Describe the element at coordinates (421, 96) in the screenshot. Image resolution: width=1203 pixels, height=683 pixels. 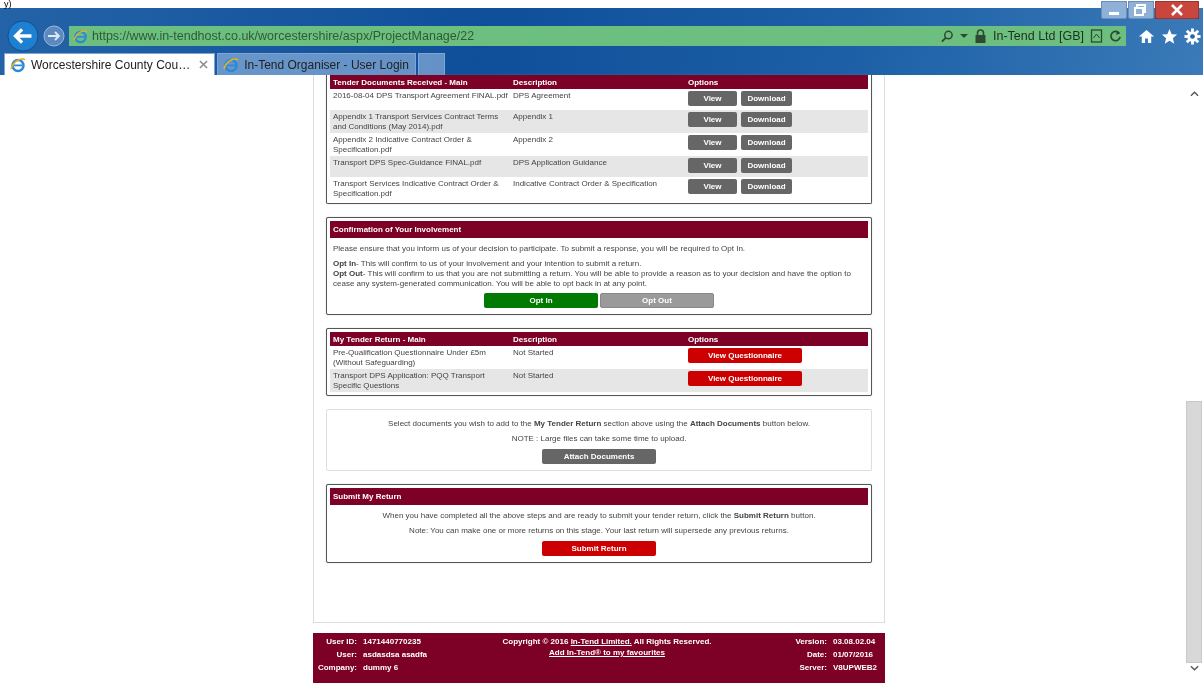
I see `table-cell-text: 2016-08-04 DPS Transport Agreement FINAL.pdf` at that location.